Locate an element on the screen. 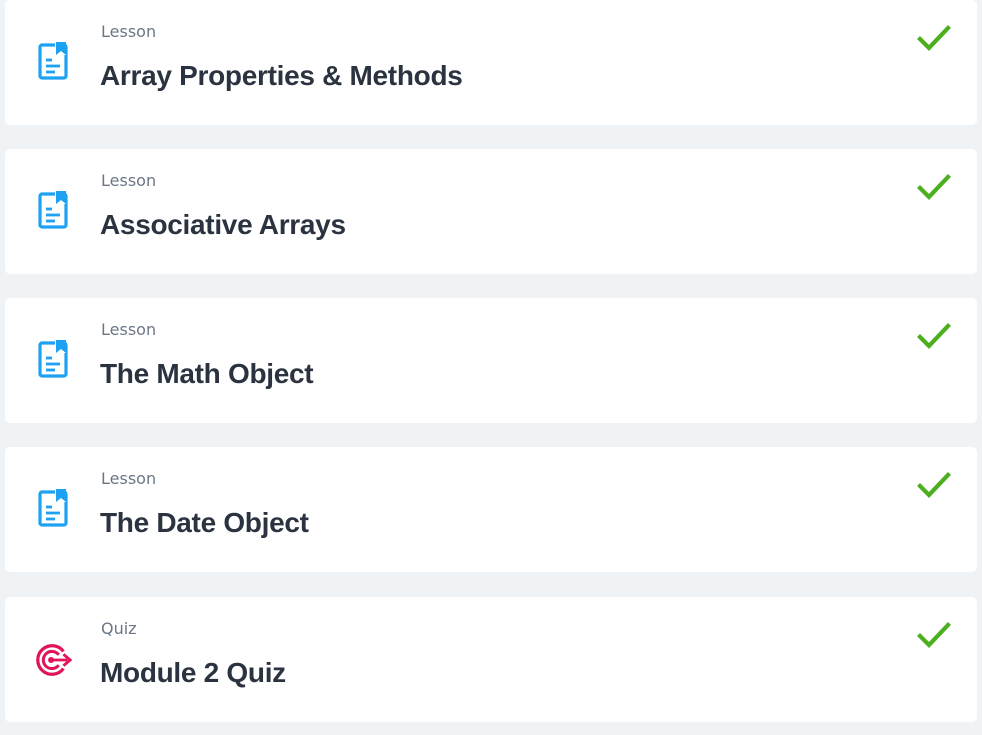 The height and width of the screenshot is (735, 982). item-title: Associative Arrays is located at coordinates (223, 225).